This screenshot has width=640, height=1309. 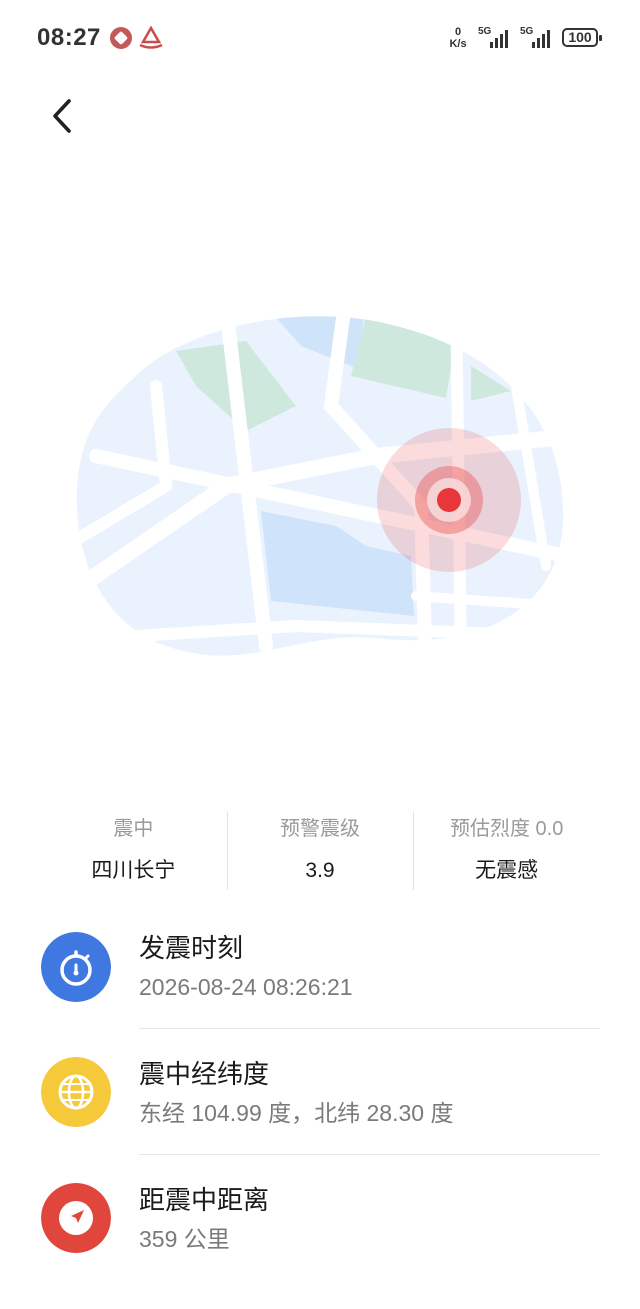 I want to click on detail-row-distance: 距震中距离 359 公里, so click(x=320, y=1235).